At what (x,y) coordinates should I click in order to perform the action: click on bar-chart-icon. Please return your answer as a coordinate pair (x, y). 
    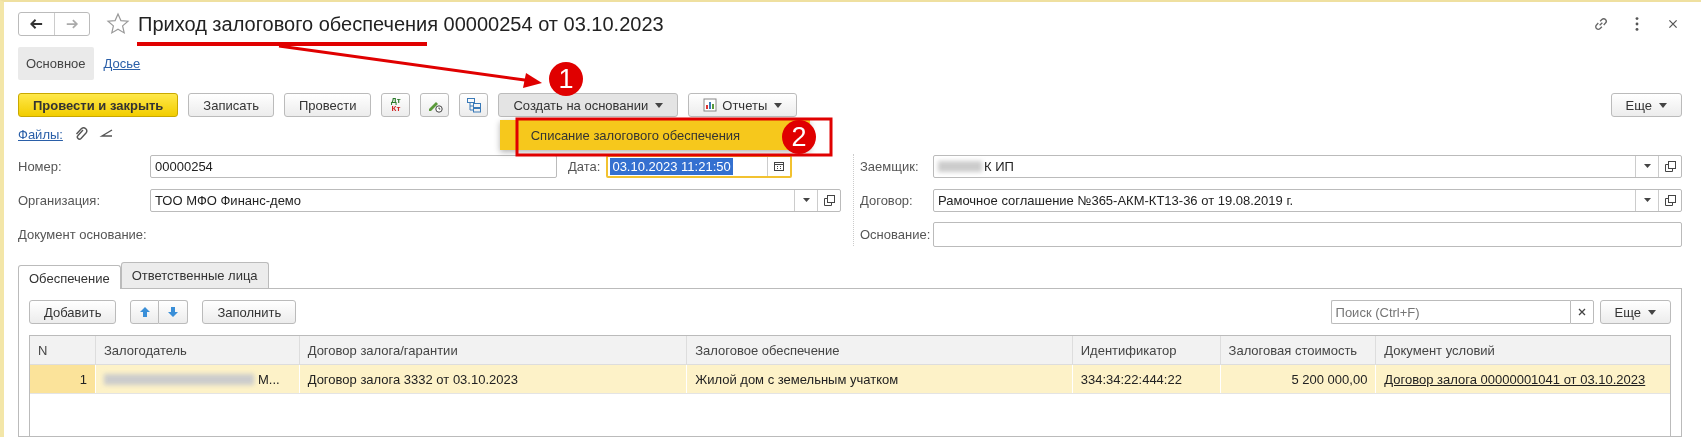
    Looking at the image, I should click on (710, 105).